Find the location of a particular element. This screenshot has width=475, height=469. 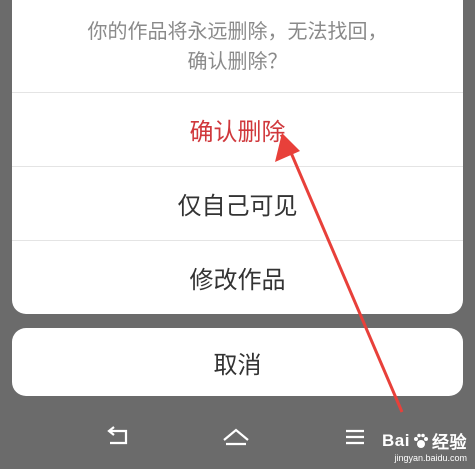

only-me-visible-button: 仅自己可见 is located at coordinates (237, 203).